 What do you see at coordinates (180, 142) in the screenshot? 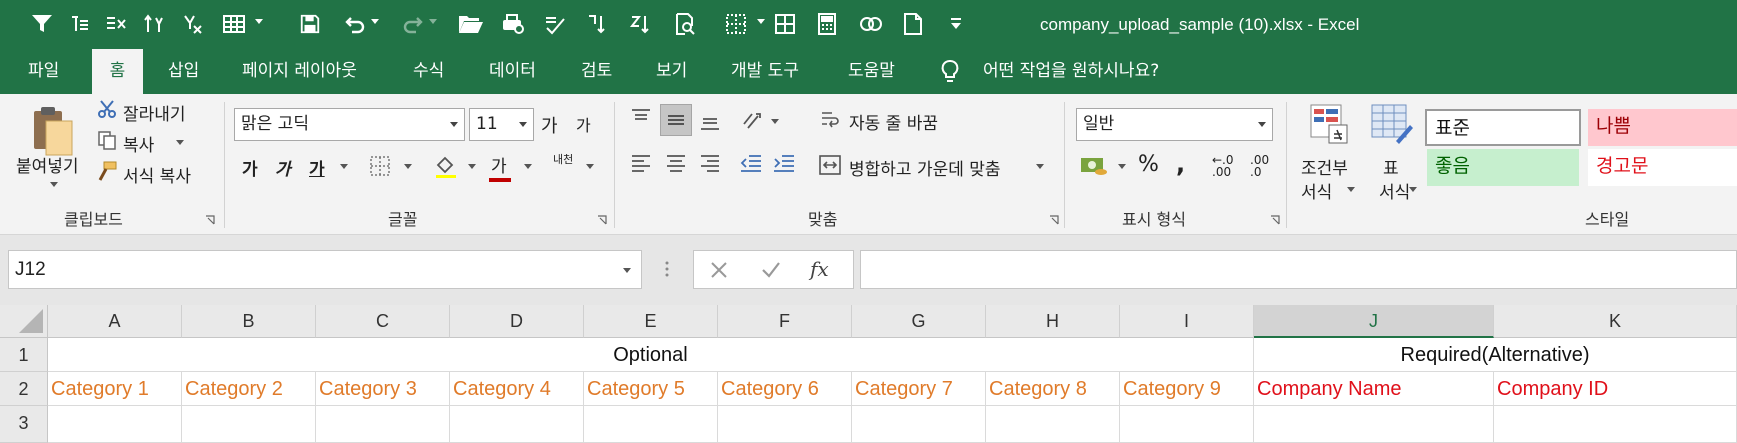
I see `copy-dropdown-icon` at bounding box center [180, 142].